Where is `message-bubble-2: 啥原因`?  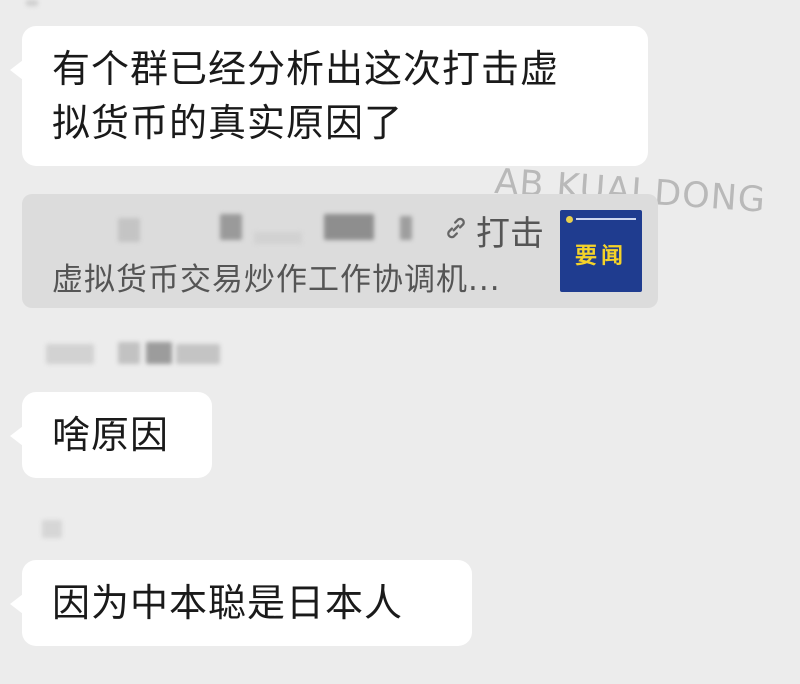
message-bubble-2: 啥原因 is located at coordinates (111, 435).